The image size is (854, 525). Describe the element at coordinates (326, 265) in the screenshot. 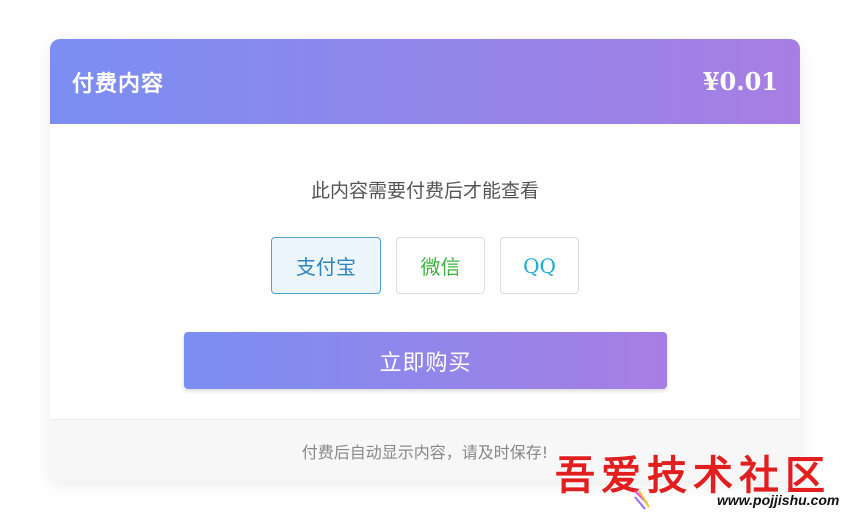

I see `payment-method-alipay: 支付宝` at that location.